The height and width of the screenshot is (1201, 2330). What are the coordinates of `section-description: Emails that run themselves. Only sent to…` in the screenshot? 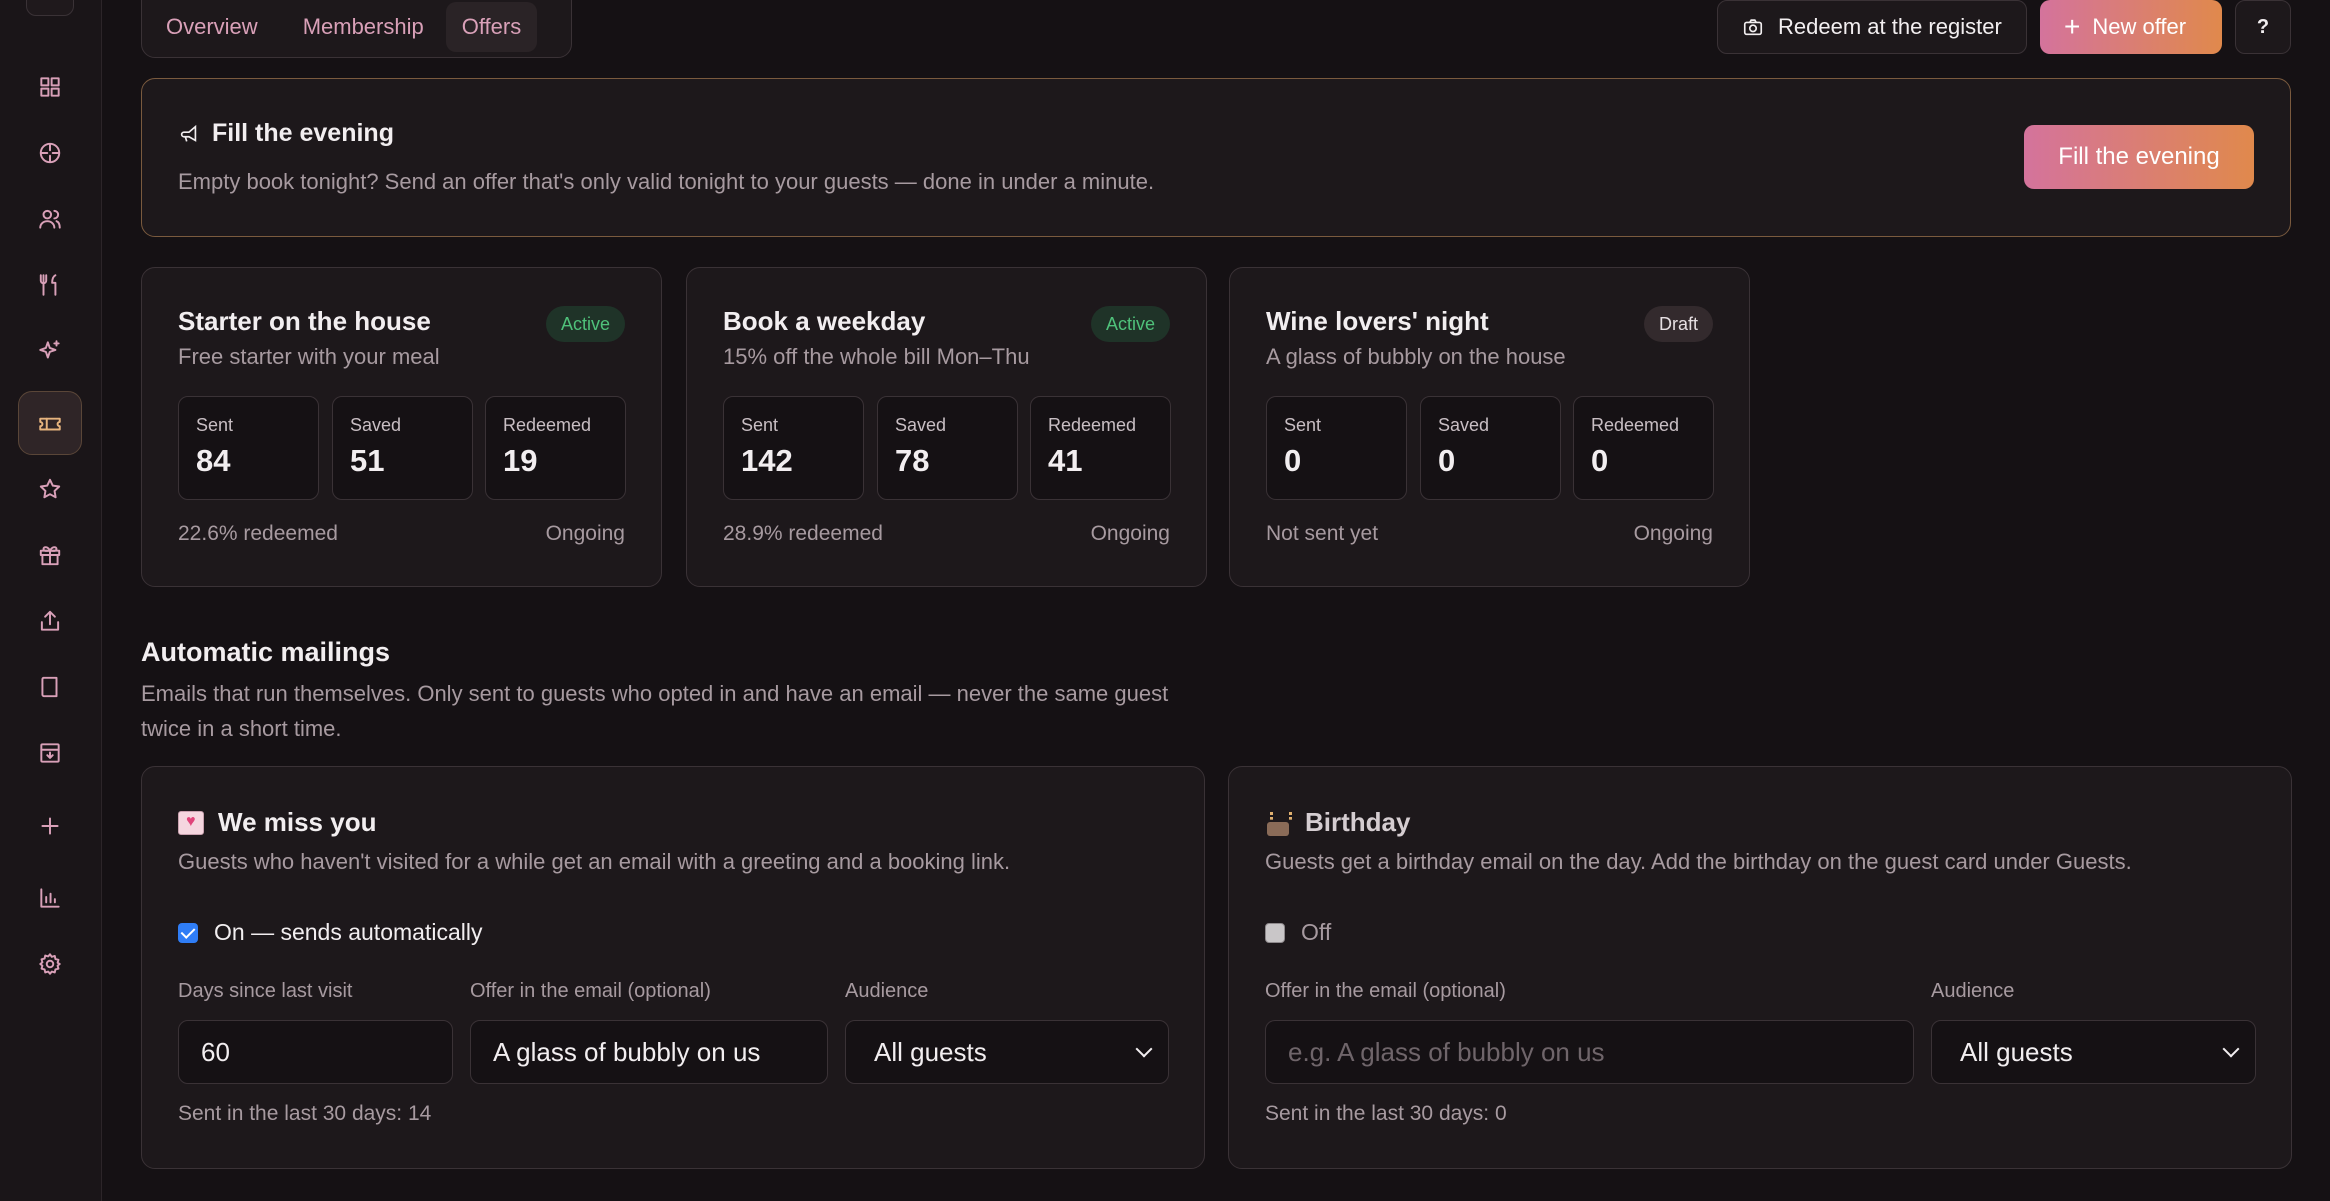 It's located at (655, 711).